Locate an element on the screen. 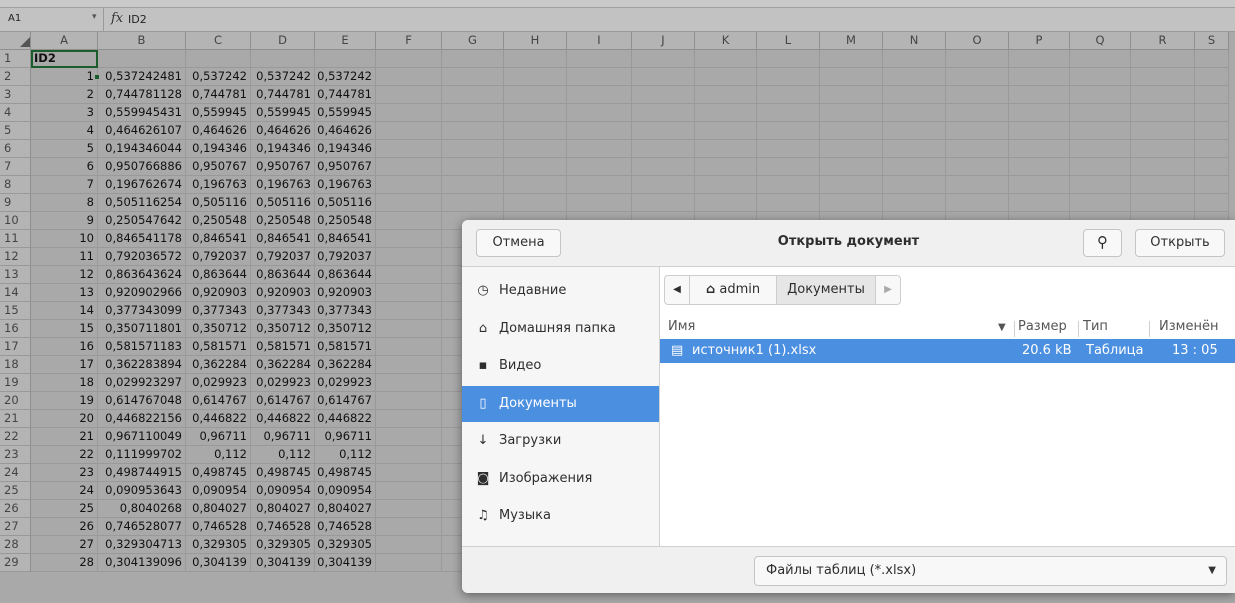 The image size is (1235, 603). cell-e: 0,96711 is located at coordinates (345, 437).